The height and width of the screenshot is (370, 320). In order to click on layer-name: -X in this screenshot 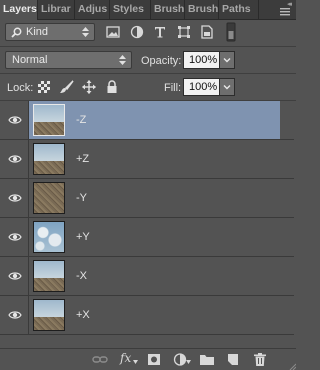, I will do `click(81, 276)`.